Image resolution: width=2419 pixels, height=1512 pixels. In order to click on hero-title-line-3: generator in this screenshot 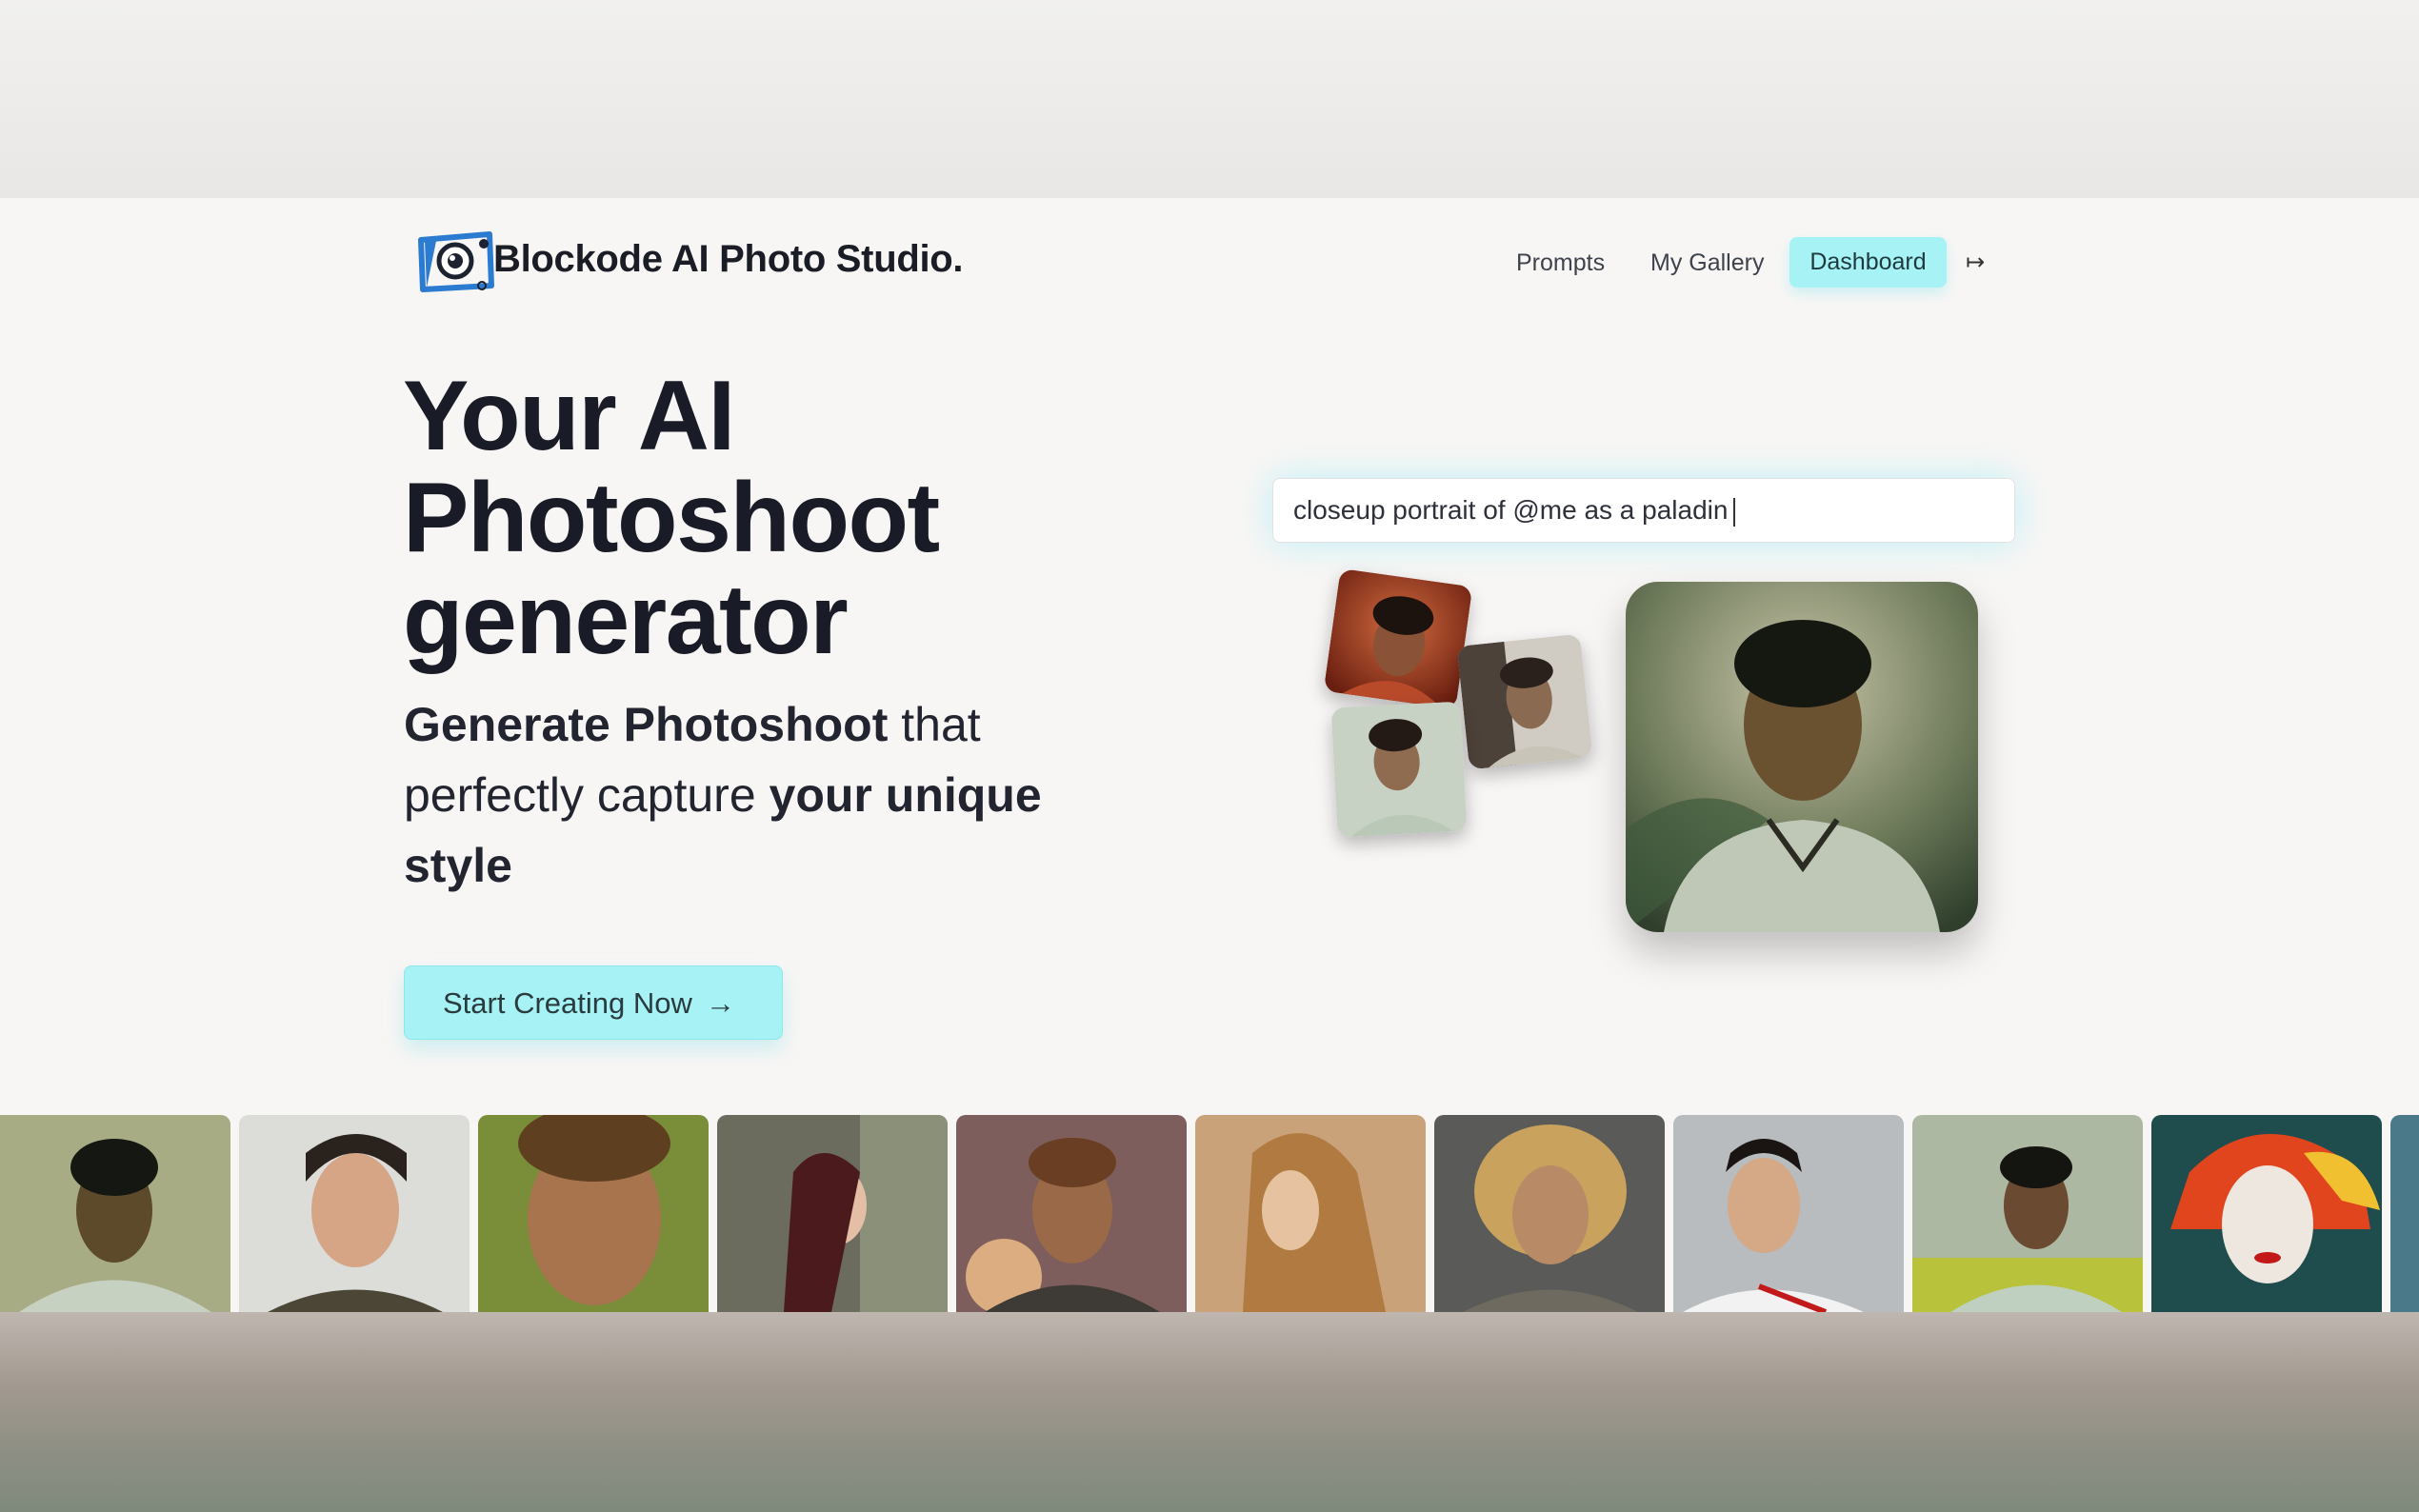, I will do `click(626, 620)`.